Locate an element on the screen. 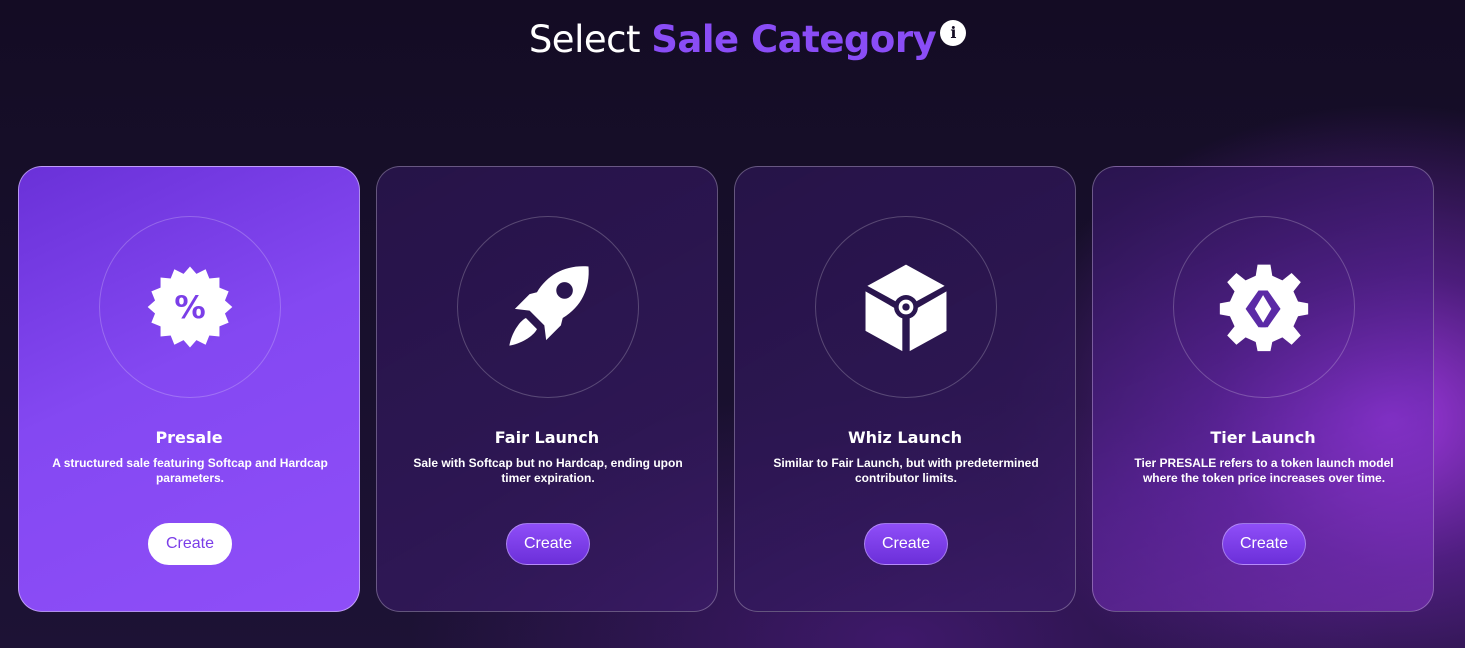 Image resolution: width=1465 pixels, height=648 pixels. card-title: Whiz Launch is located at coordinates (905, 437).